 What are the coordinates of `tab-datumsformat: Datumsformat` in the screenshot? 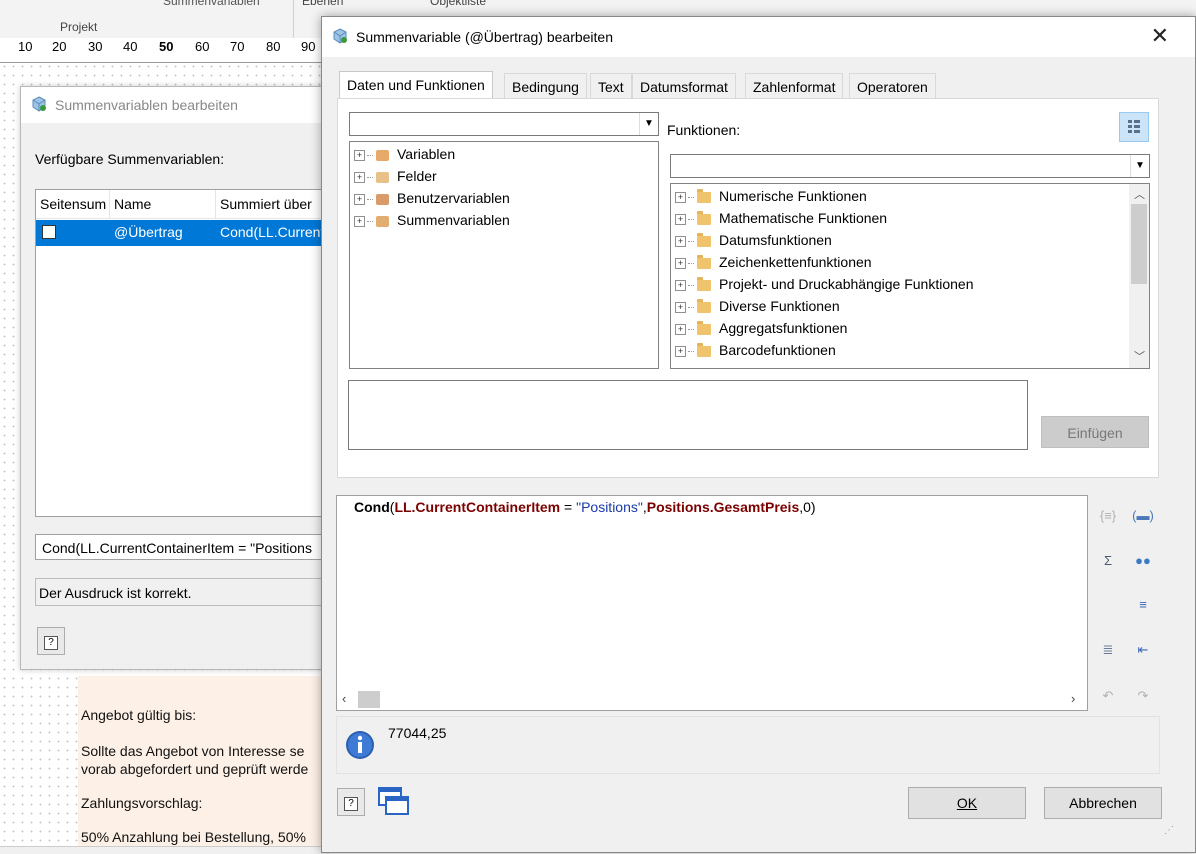 It's located at (684, 86).